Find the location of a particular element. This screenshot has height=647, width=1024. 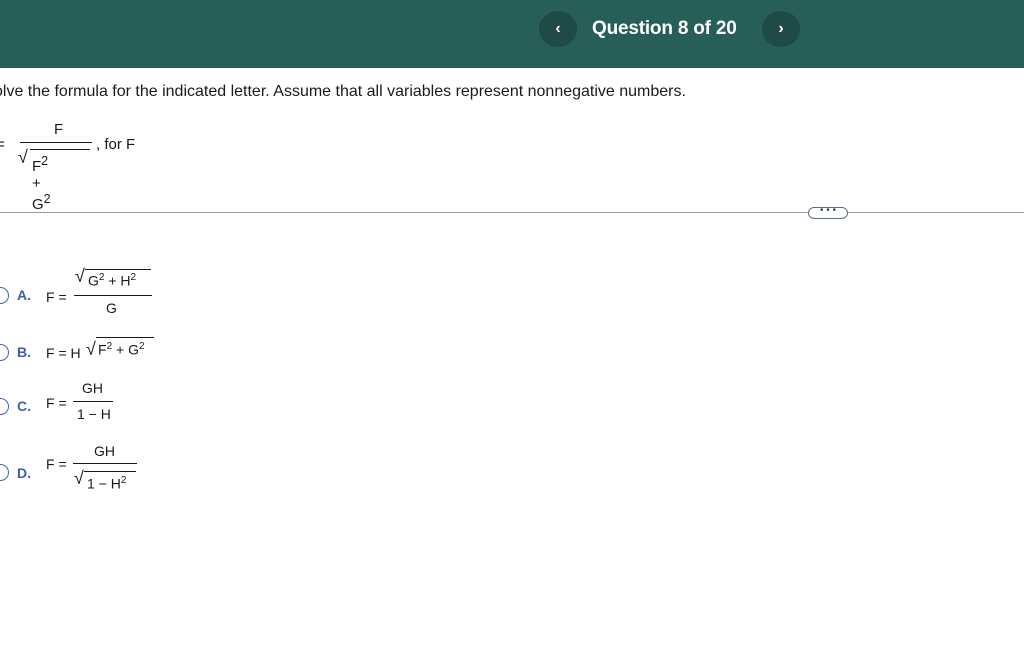

option-letter: A. is located at coordinates (24, 295).